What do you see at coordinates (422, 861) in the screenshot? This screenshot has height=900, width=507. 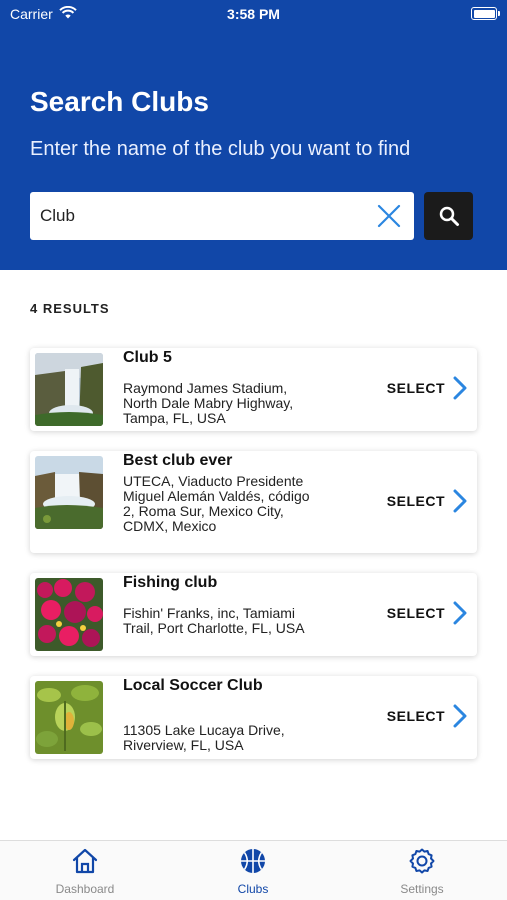 I see `gear-icon` at bounding box center [422, 861].